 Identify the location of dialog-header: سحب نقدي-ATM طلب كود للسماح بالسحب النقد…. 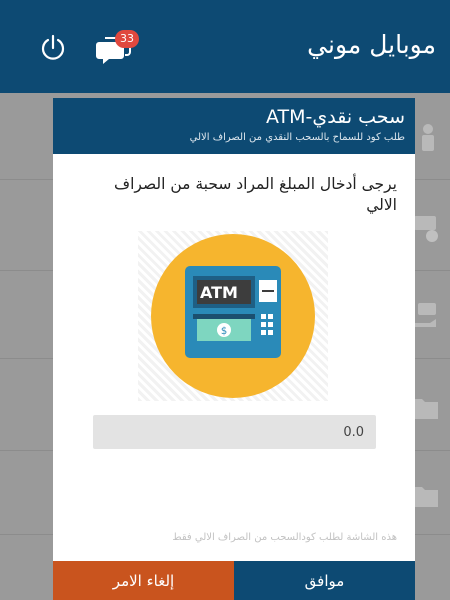
(234, 126).